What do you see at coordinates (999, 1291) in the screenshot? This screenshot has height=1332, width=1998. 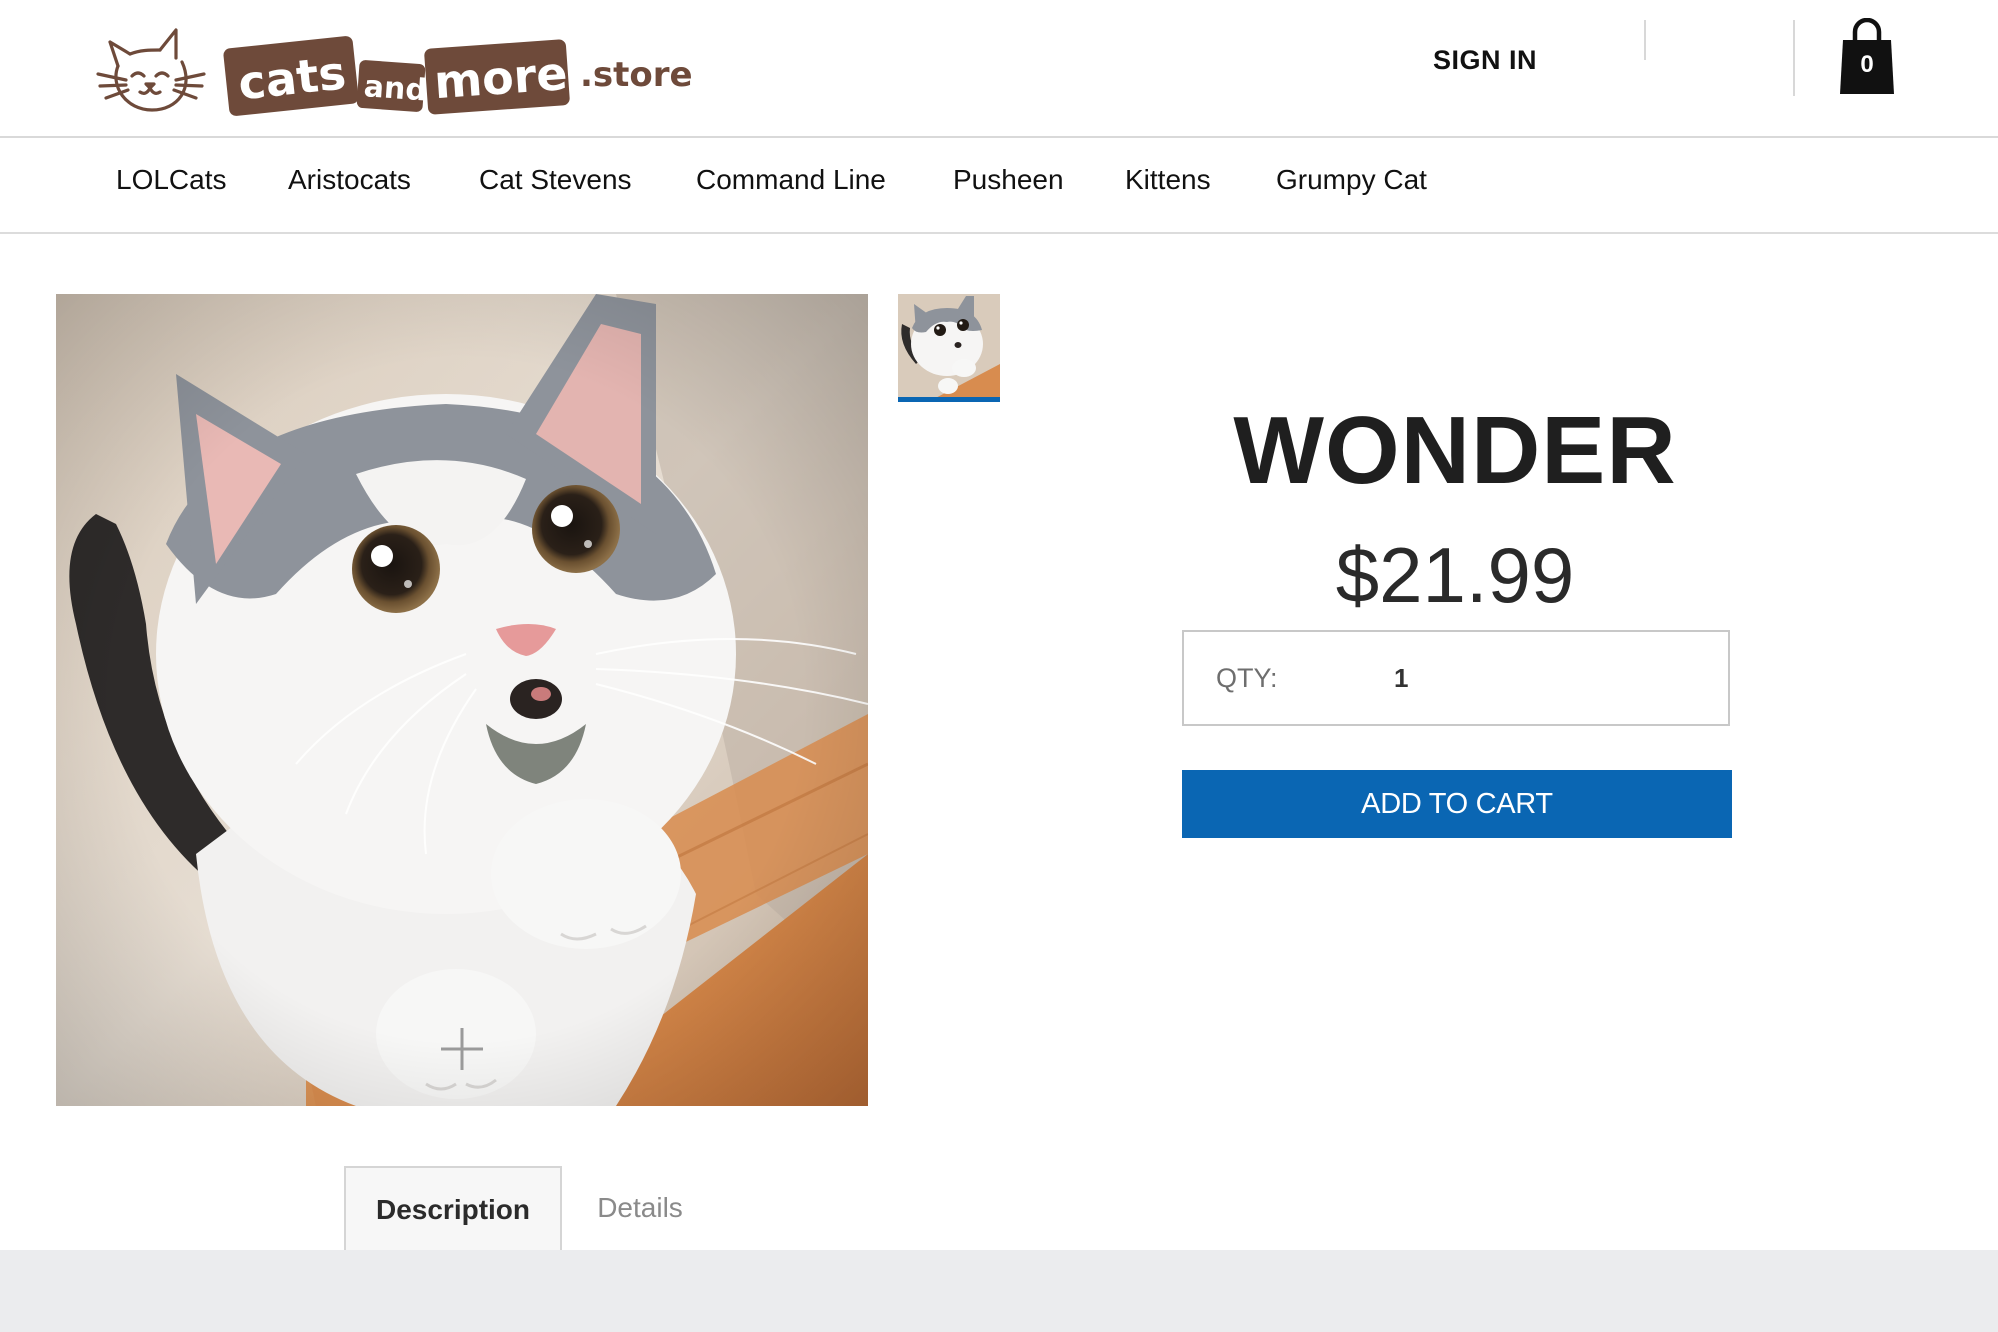 I see `tab-content-area` at bounding box center [999, 1291].